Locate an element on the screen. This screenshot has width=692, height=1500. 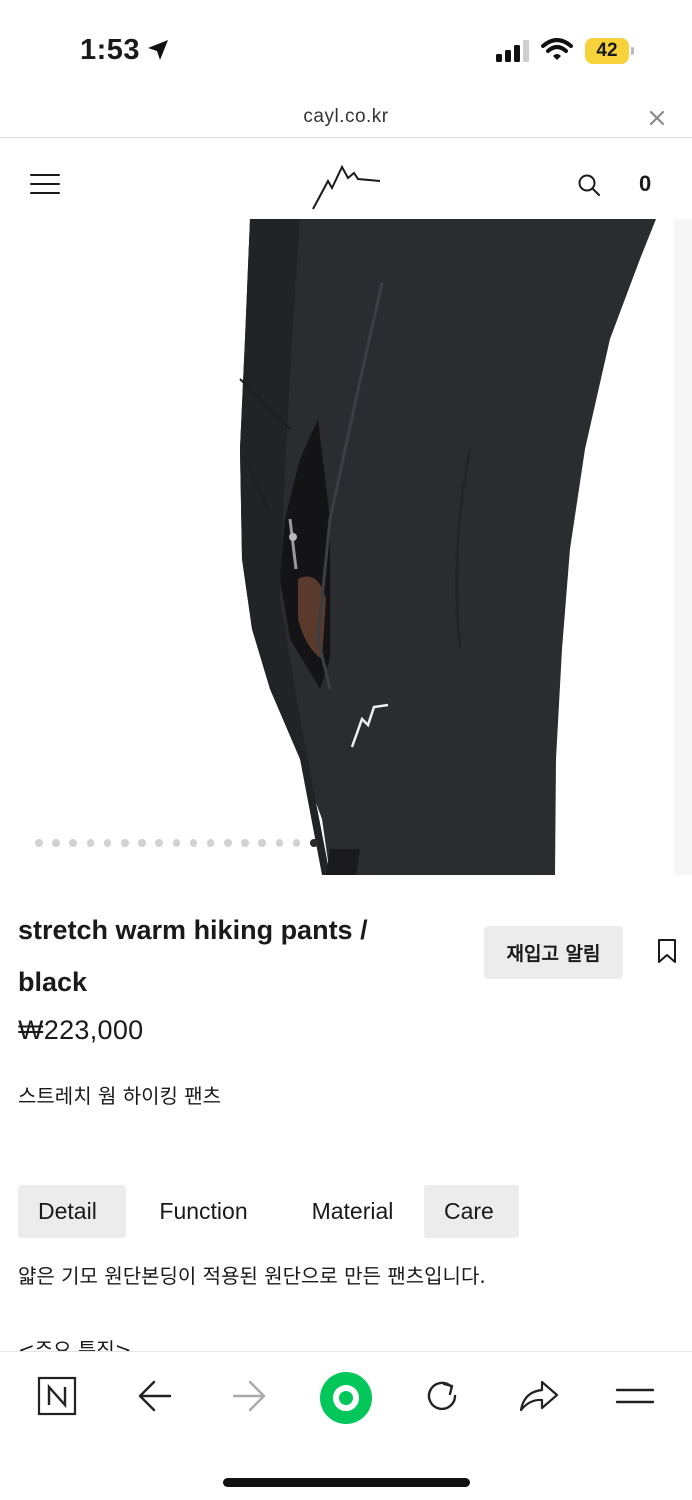
site-header: 0 is located at coordinates (346, 179).